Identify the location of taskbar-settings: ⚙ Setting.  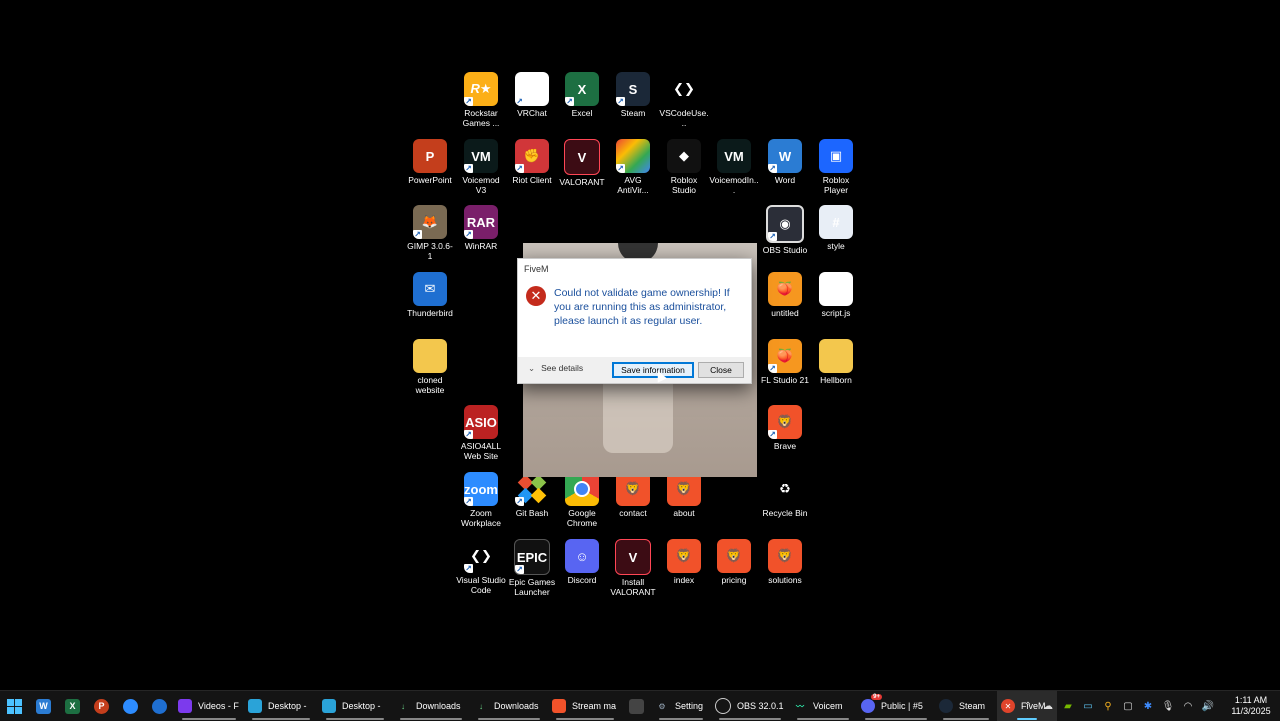
(681, 706).